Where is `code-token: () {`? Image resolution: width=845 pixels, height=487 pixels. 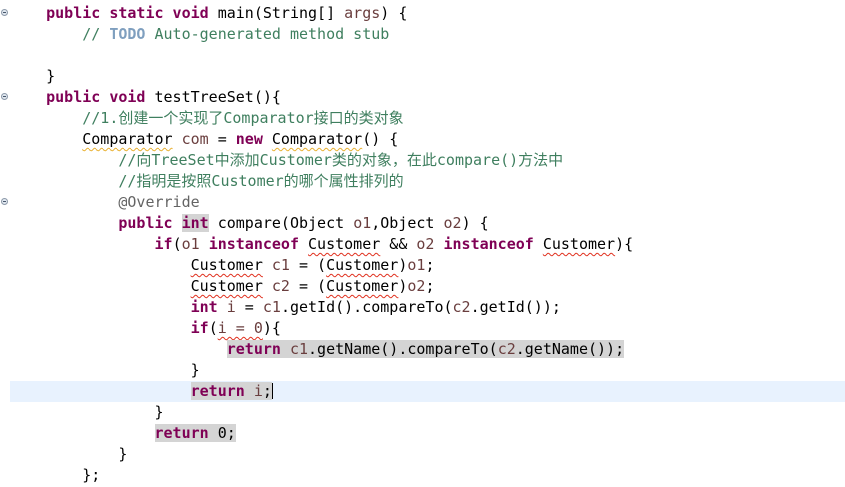 code-token: () { is located at coordinates (380, 139).